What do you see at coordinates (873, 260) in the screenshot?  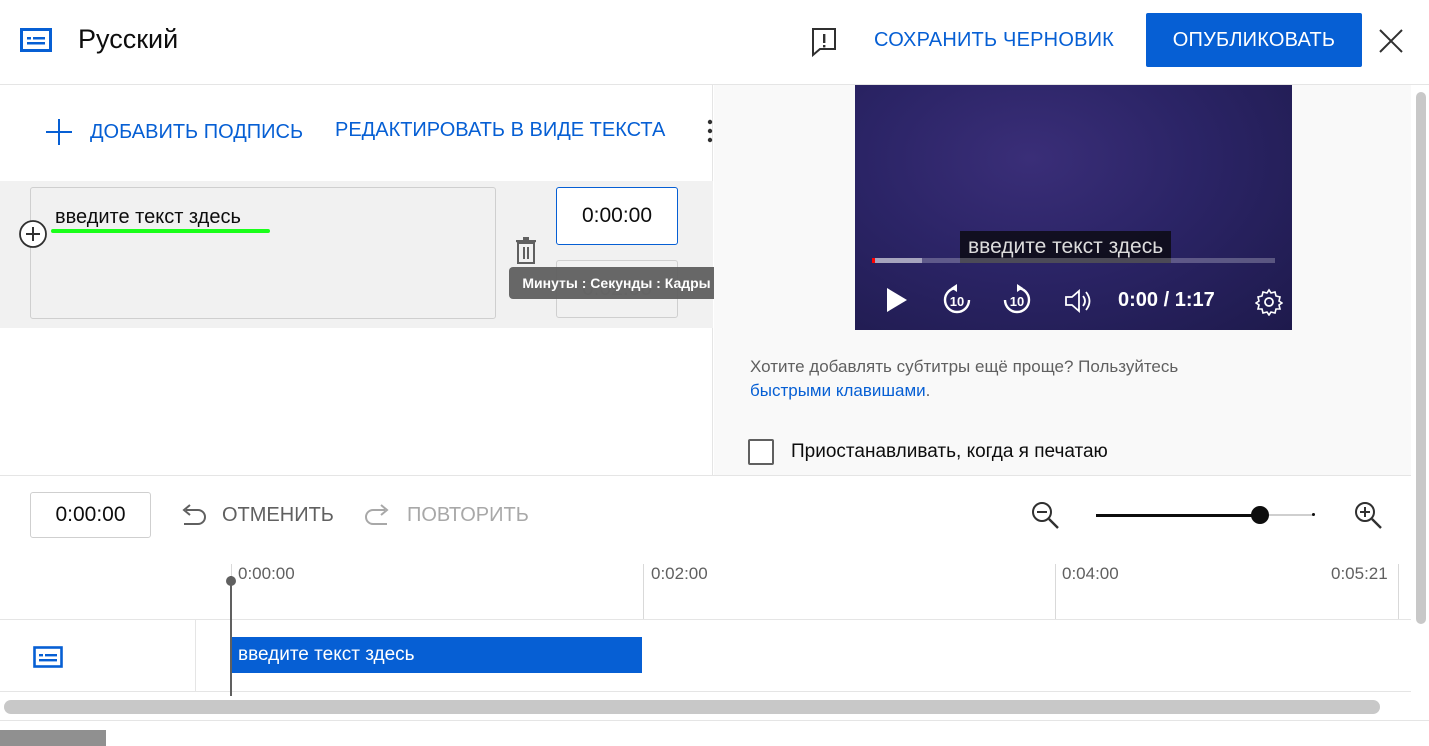 I see `progress-played` at bounding box center [873, 260].